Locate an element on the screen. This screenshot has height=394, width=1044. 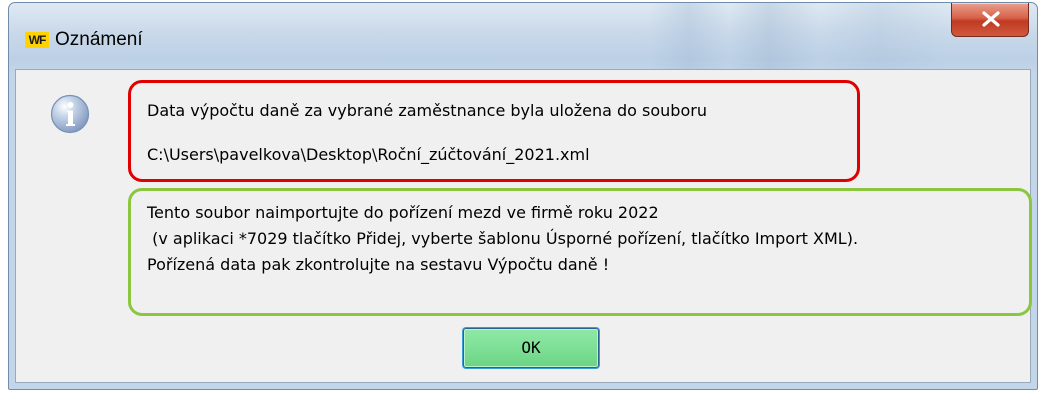
dialog-title: Oznámení is located at coordinates (99, 39).